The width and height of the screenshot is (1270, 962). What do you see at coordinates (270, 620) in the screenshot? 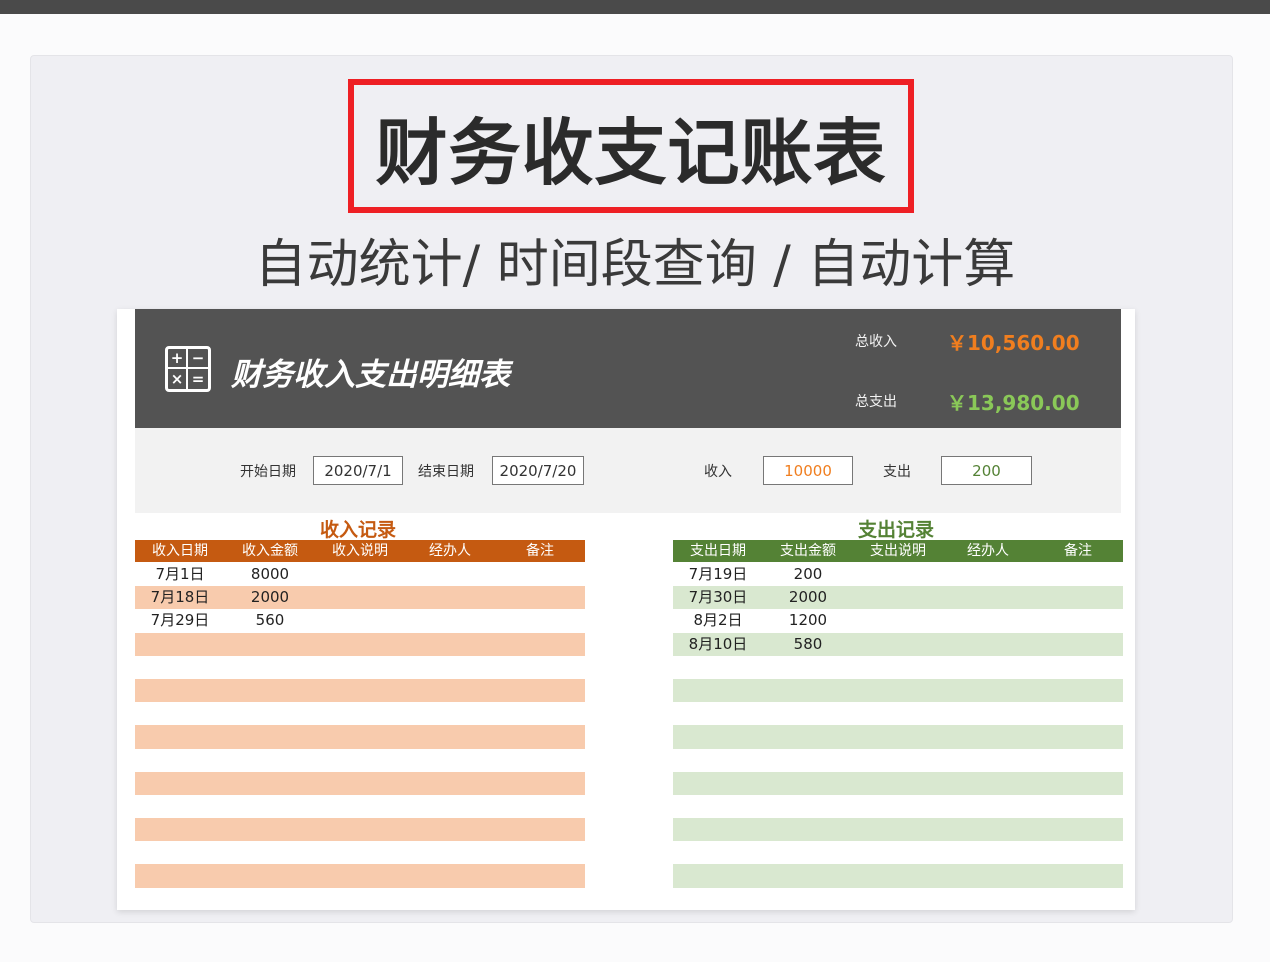
I see `table-cell: 560` at bounding box center [270, 620].